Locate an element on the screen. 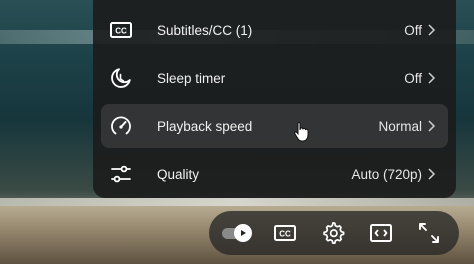 This screenshot has width=474, height=264. playback-speed-icon is located at coordinates (121, 126).